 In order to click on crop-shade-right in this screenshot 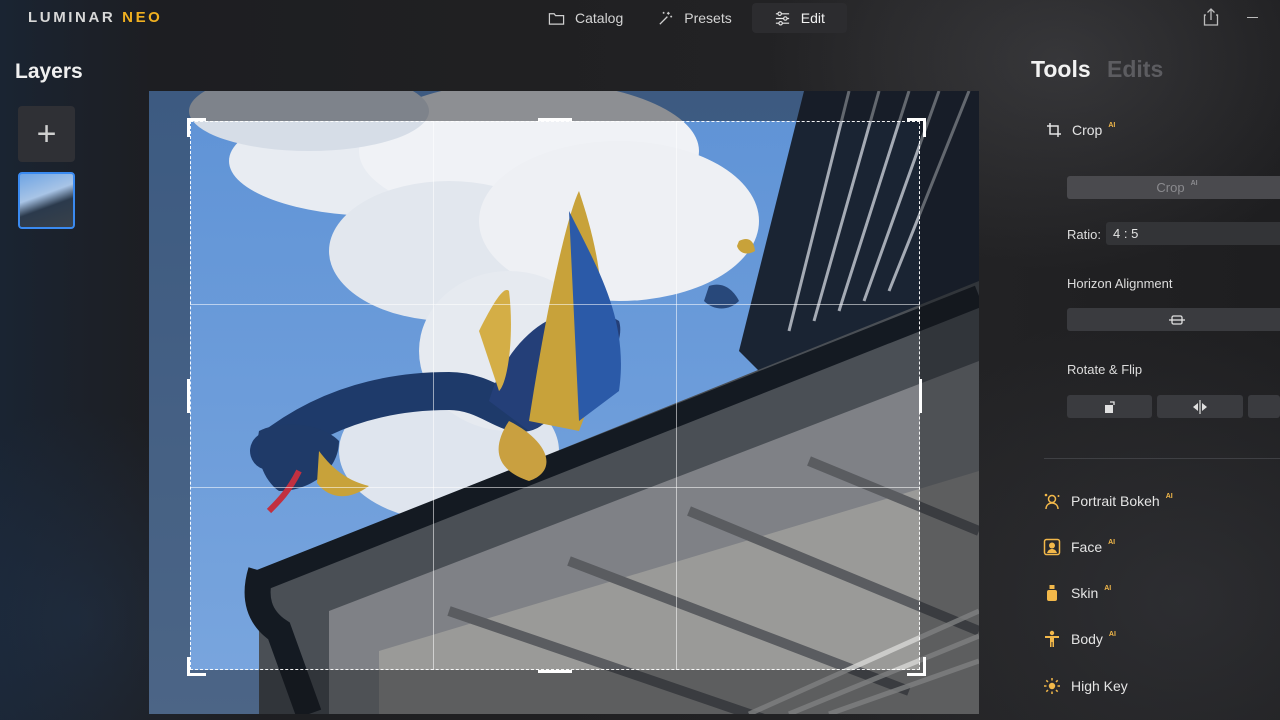, I will do `click(949, 402)`.